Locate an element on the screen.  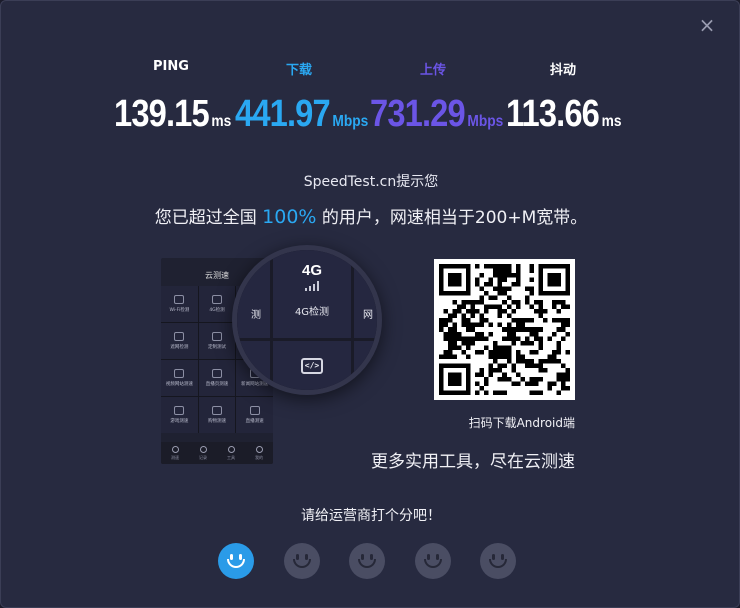
phone-tool-label: Wi-Fi检测 is located at coordinates (179, 310).